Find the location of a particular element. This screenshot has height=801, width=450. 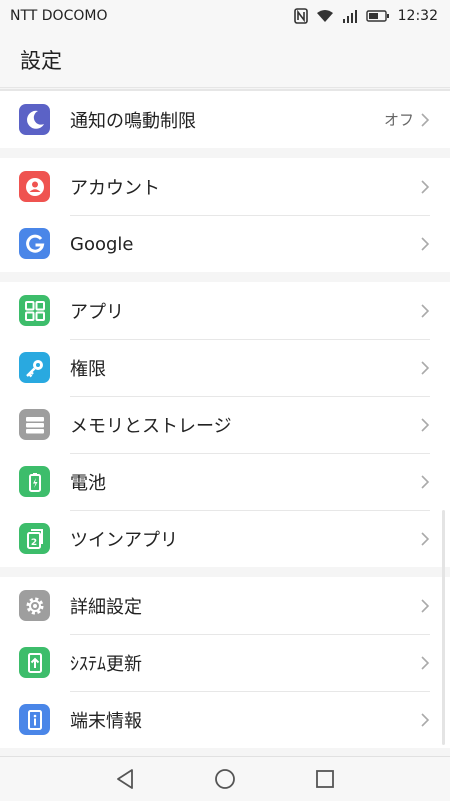

signal-icon is located at coordinates (350, 16).